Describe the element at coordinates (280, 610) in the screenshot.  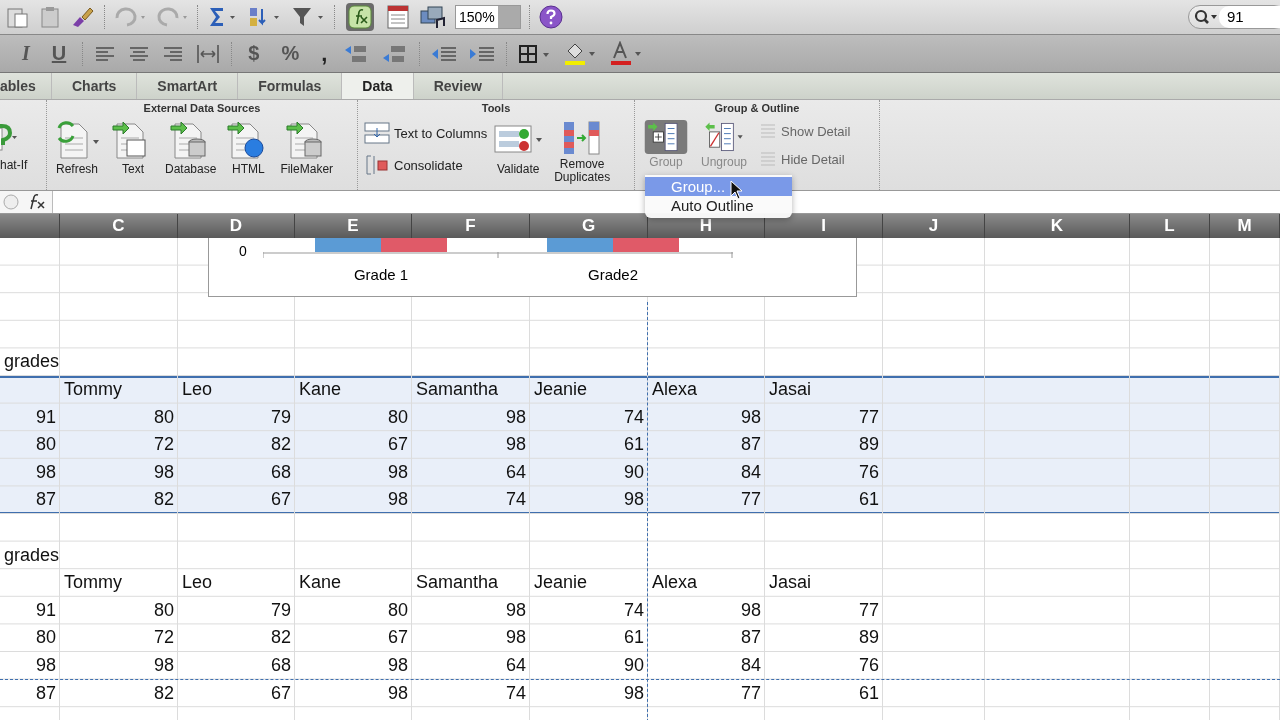
I see `cell-text: 79` at that location.